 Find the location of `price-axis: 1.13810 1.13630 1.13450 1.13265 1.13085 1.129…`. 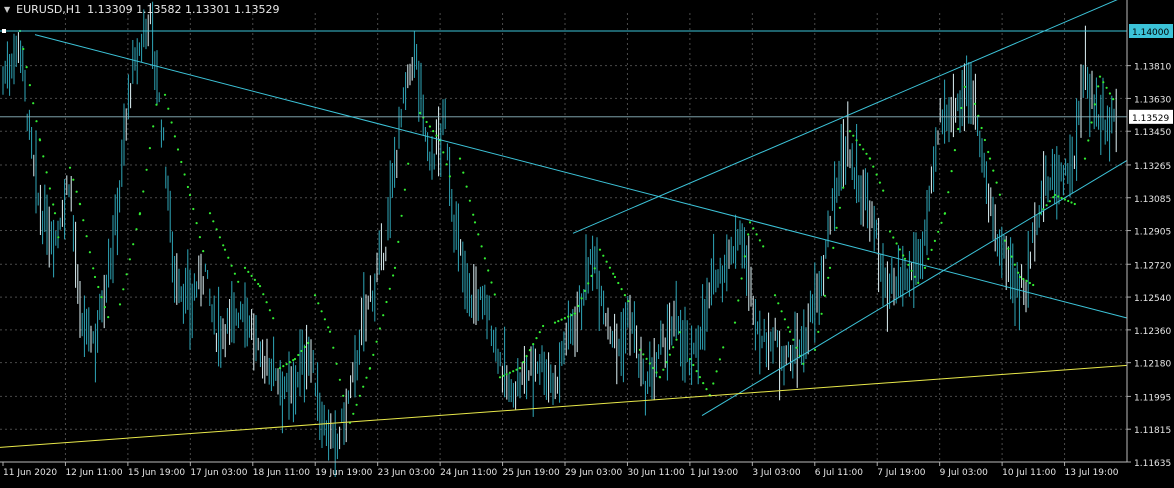

price-axis: 1.13810 1.13630 1.13450 1.13265 1.13085 1.129… is located at coordinates (1149, 234).